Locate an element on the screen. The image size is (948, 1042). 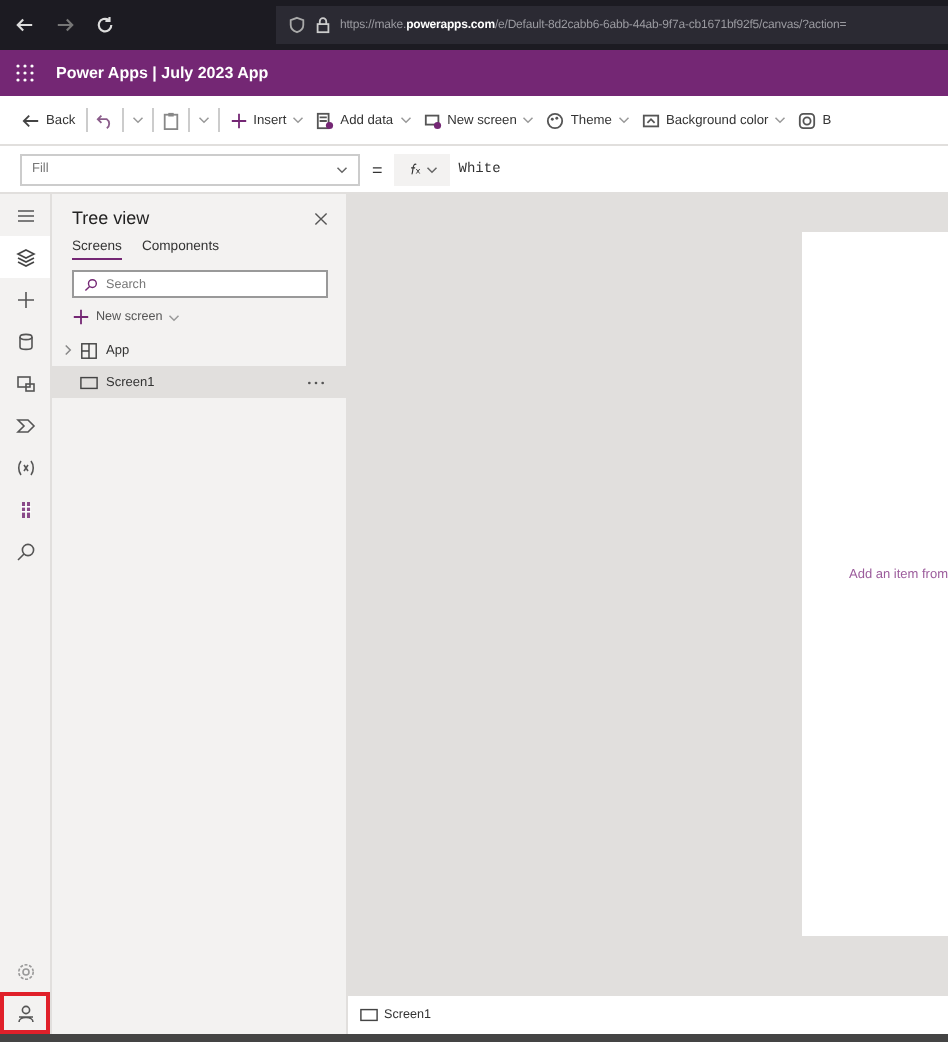
camera-icon is located at coordinates (807, 120).